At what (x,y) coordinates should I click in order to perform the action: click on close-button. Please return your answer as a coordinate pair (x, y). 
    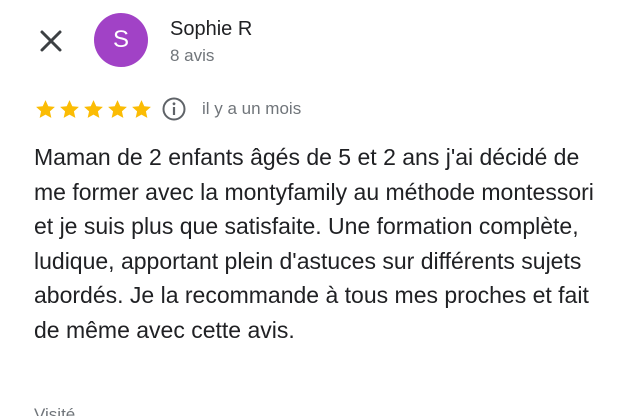
    Looking at the image, I should click on (51, 41).